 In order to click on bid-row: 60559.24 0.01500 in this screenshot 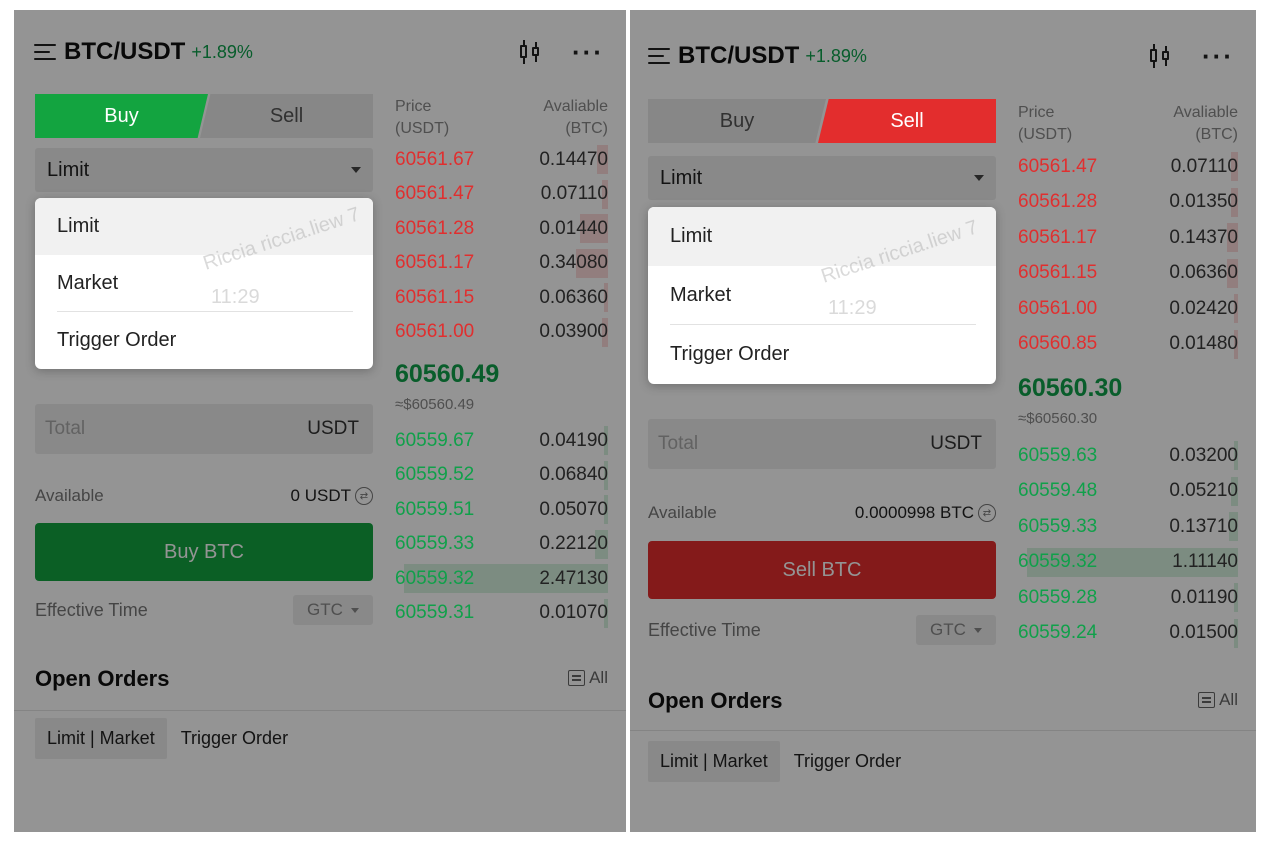, I will do `click(1128, 633)`.